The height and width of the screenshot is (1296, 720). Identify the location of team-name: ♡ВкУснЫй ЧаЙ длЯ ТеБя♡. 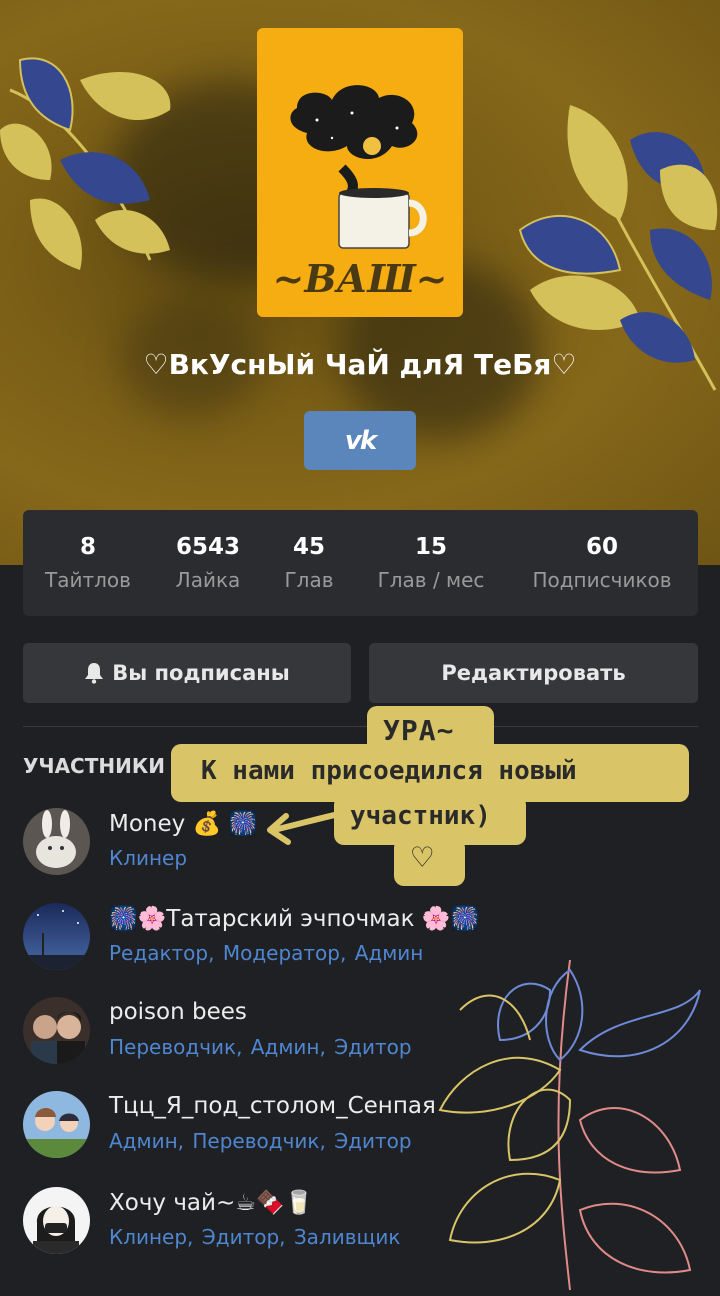
(360, 364).